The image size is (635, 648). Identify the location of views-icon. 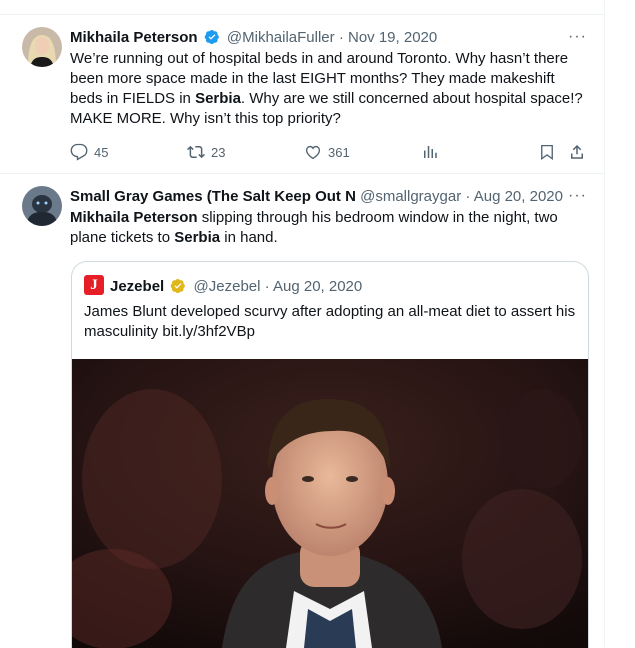
(430, 152).